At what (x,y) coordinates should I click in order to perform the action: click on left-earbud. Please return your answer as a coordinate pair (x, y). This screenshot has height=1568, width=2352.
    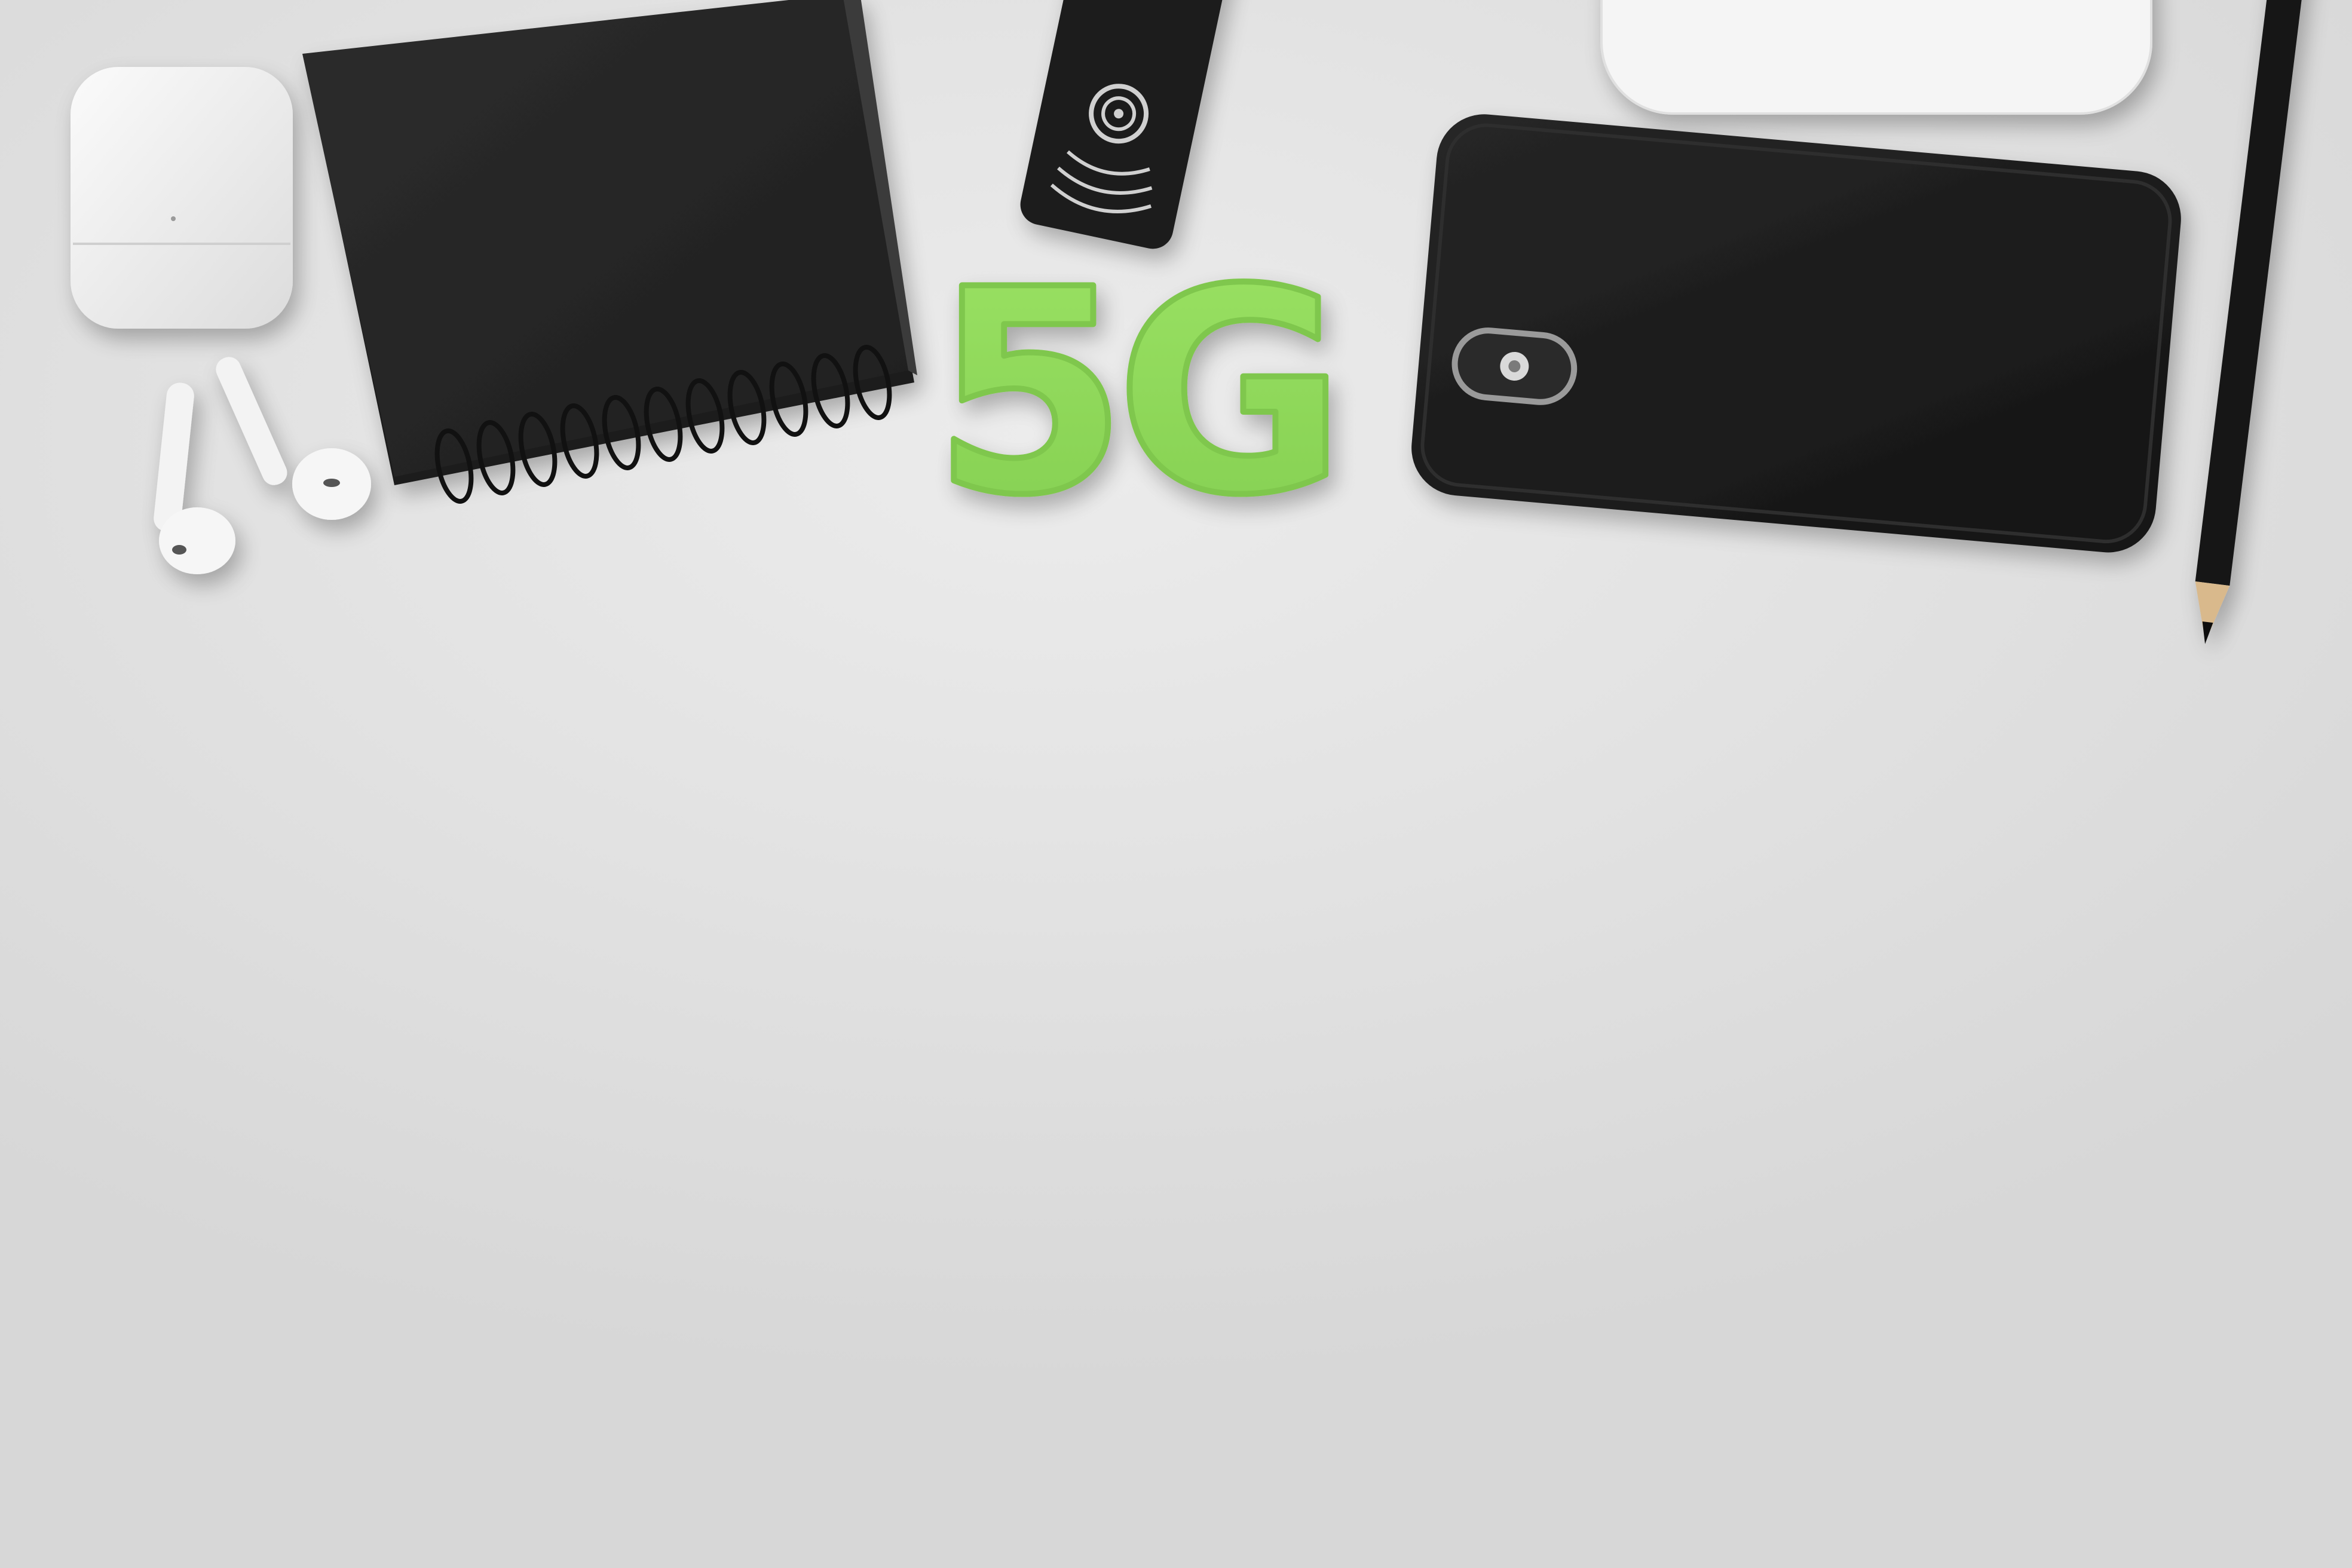
    Looking at the image, I should click on (194, 478).